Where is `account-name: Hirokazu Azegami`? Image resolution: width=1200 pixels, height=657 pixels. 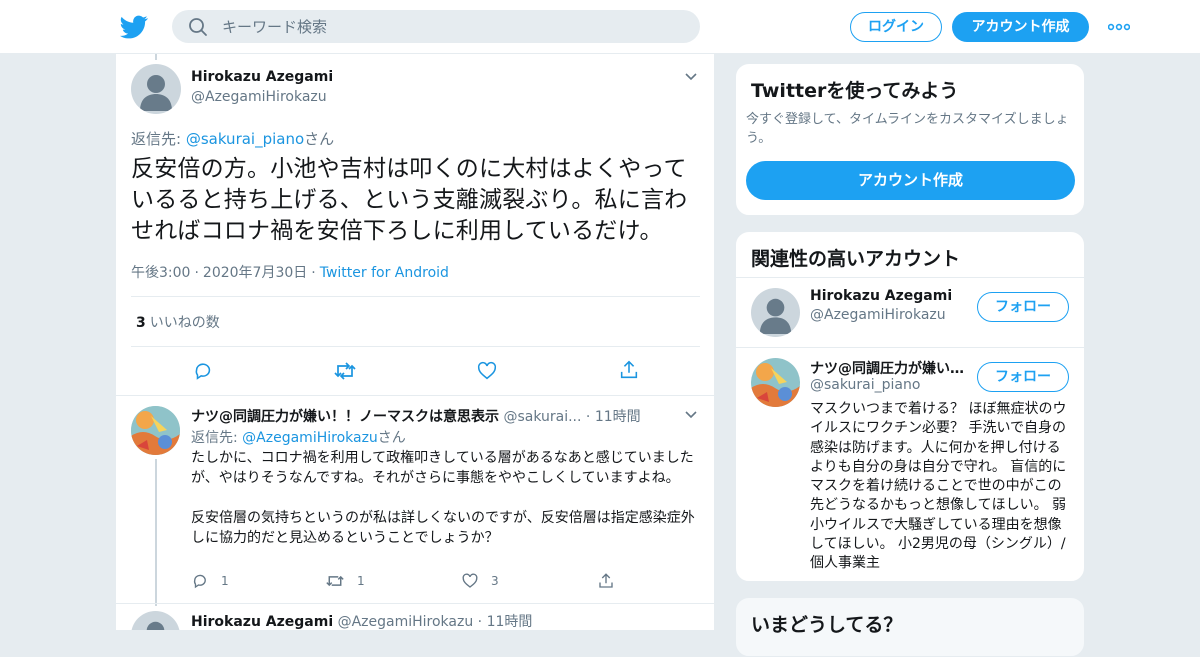 account-name: Hirokazu Azegami is located at coordinates (881, 296).